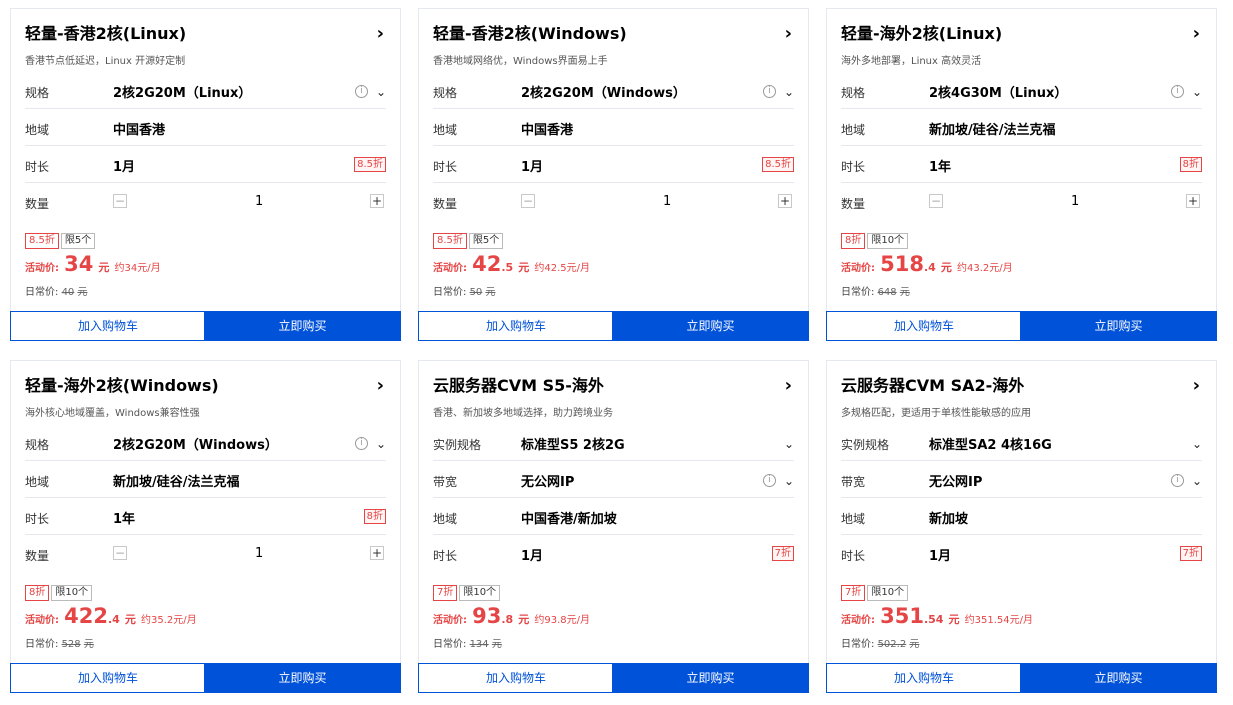 This screenshot has height=705, width=1233. Describe the element at coordinates (445, 482) in the screenshot. I see `bandwidth-label: 带宽` at that location.